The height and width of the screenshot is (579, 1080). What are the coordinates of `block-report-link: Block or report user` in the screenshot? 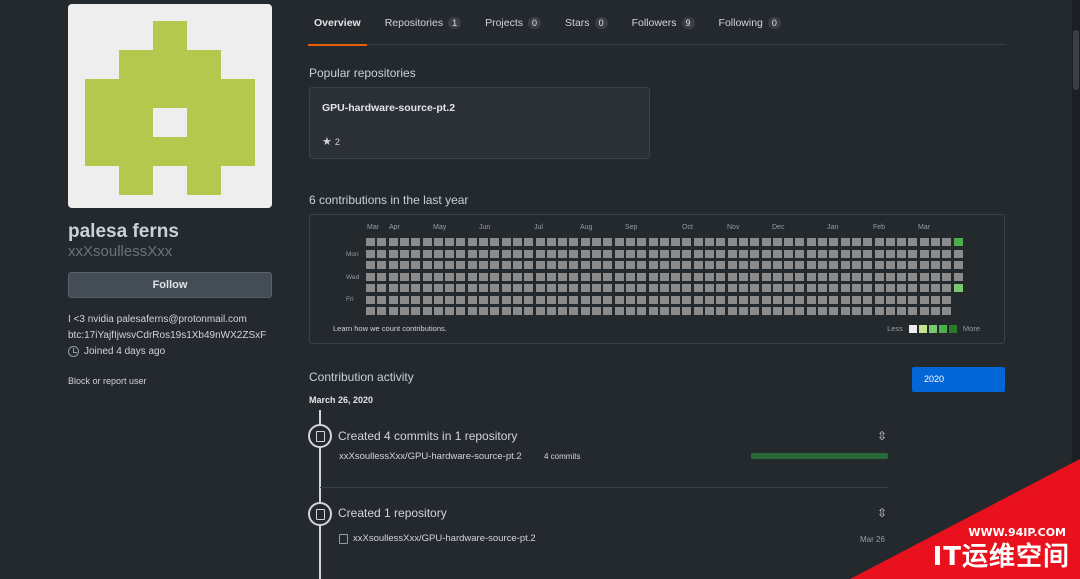 It's located at (107, 381).